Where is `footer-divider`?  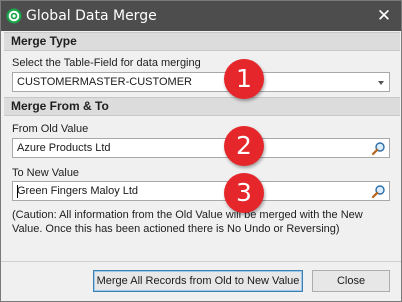 footer-divider is located at coordinates (201, 261).